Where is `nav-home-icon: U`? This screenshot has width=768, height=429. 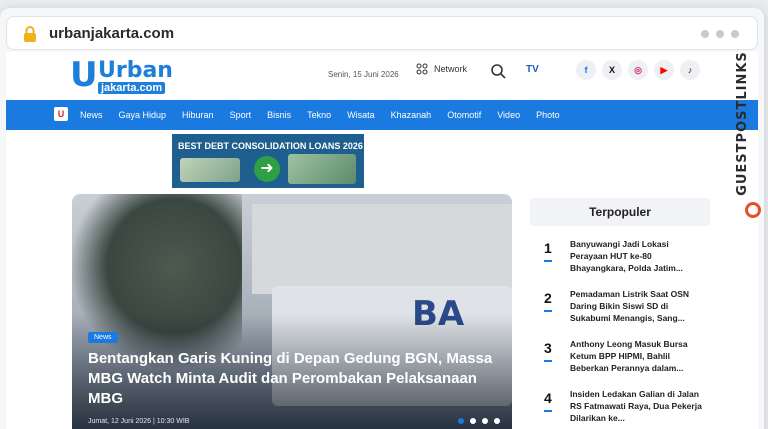
nav-home-icon: U is located at coordinates (61, 114).